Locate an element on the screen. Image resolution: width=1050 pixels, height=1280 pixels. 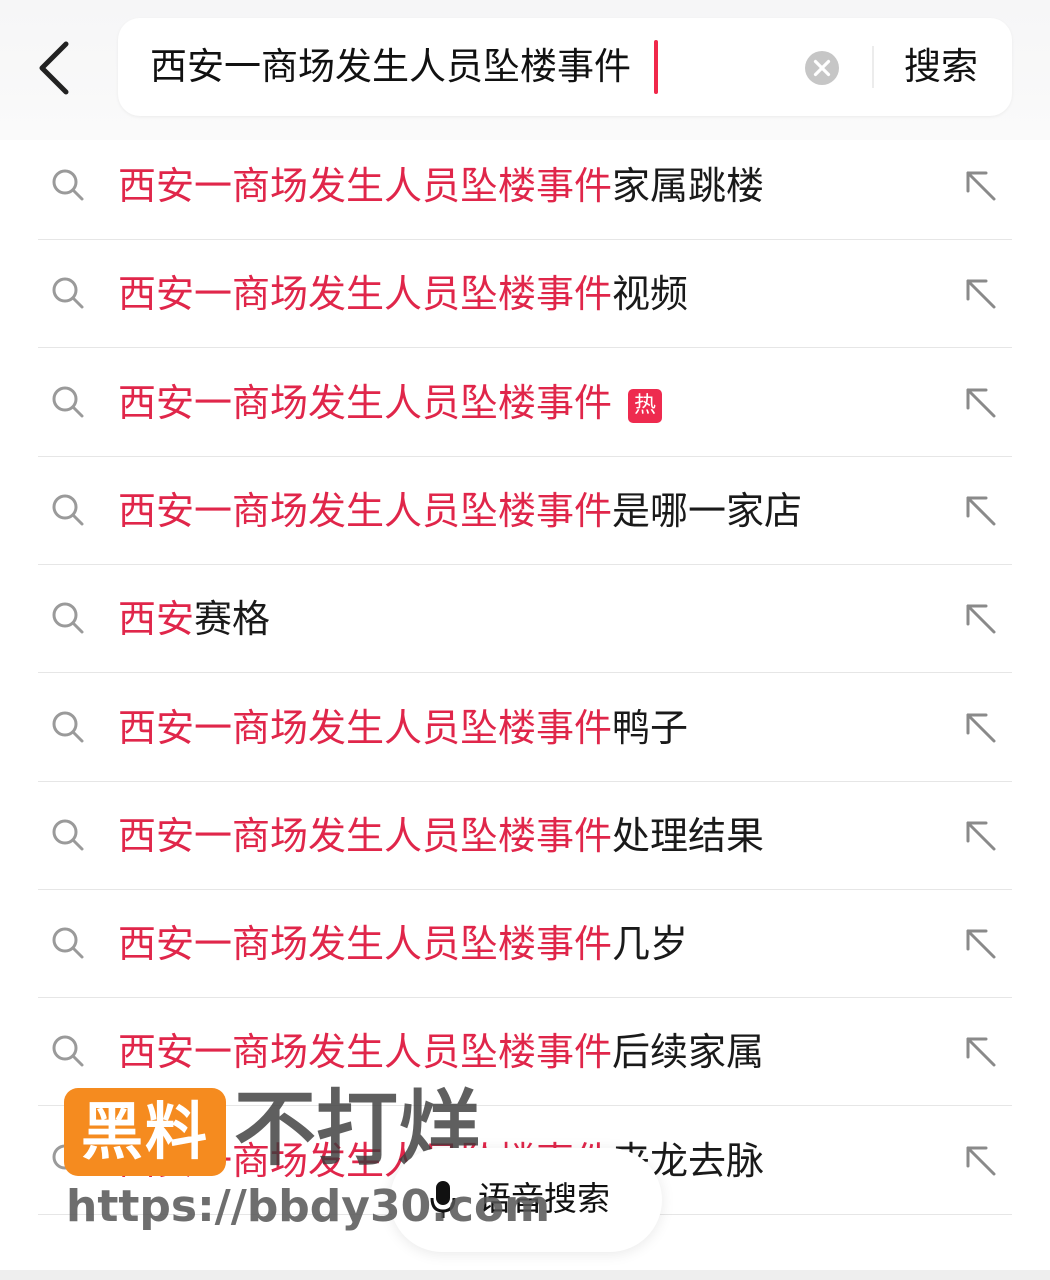
back-arrow-icon is located at coordinates (58, 68).